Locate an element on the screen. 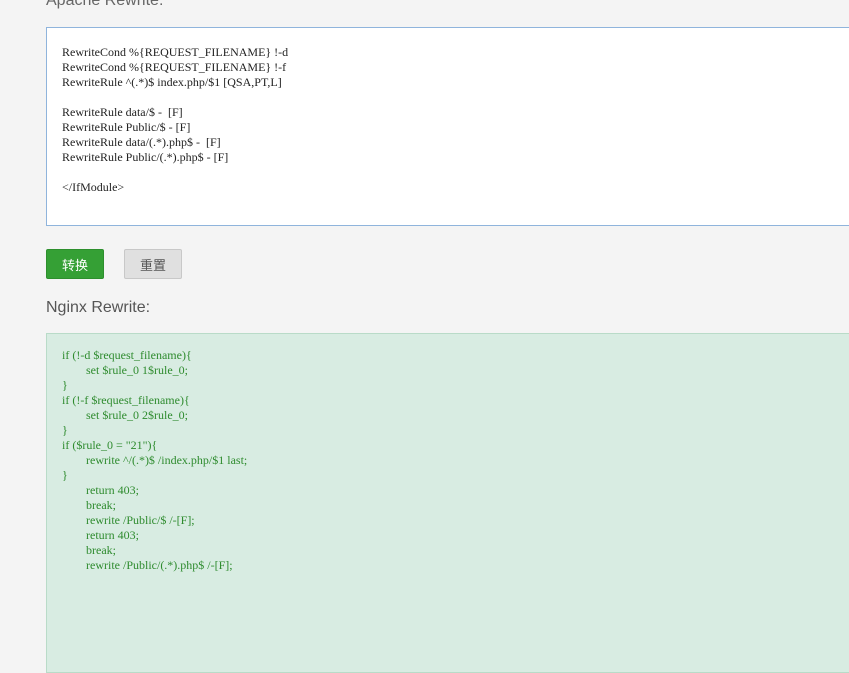  convert-button: 转换 is located at coordinates (75, 264).